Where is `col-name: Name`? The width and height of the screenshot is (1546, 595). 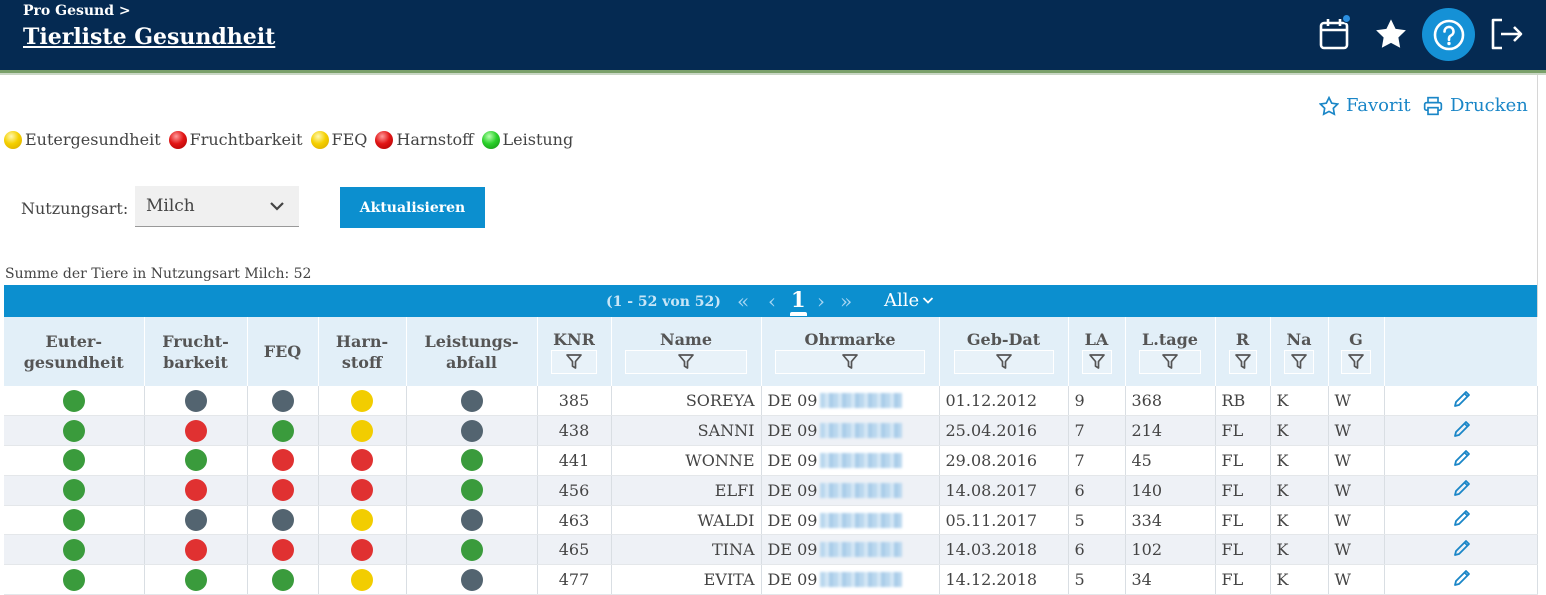 col-name: Name is located at coordinates (686, 351).